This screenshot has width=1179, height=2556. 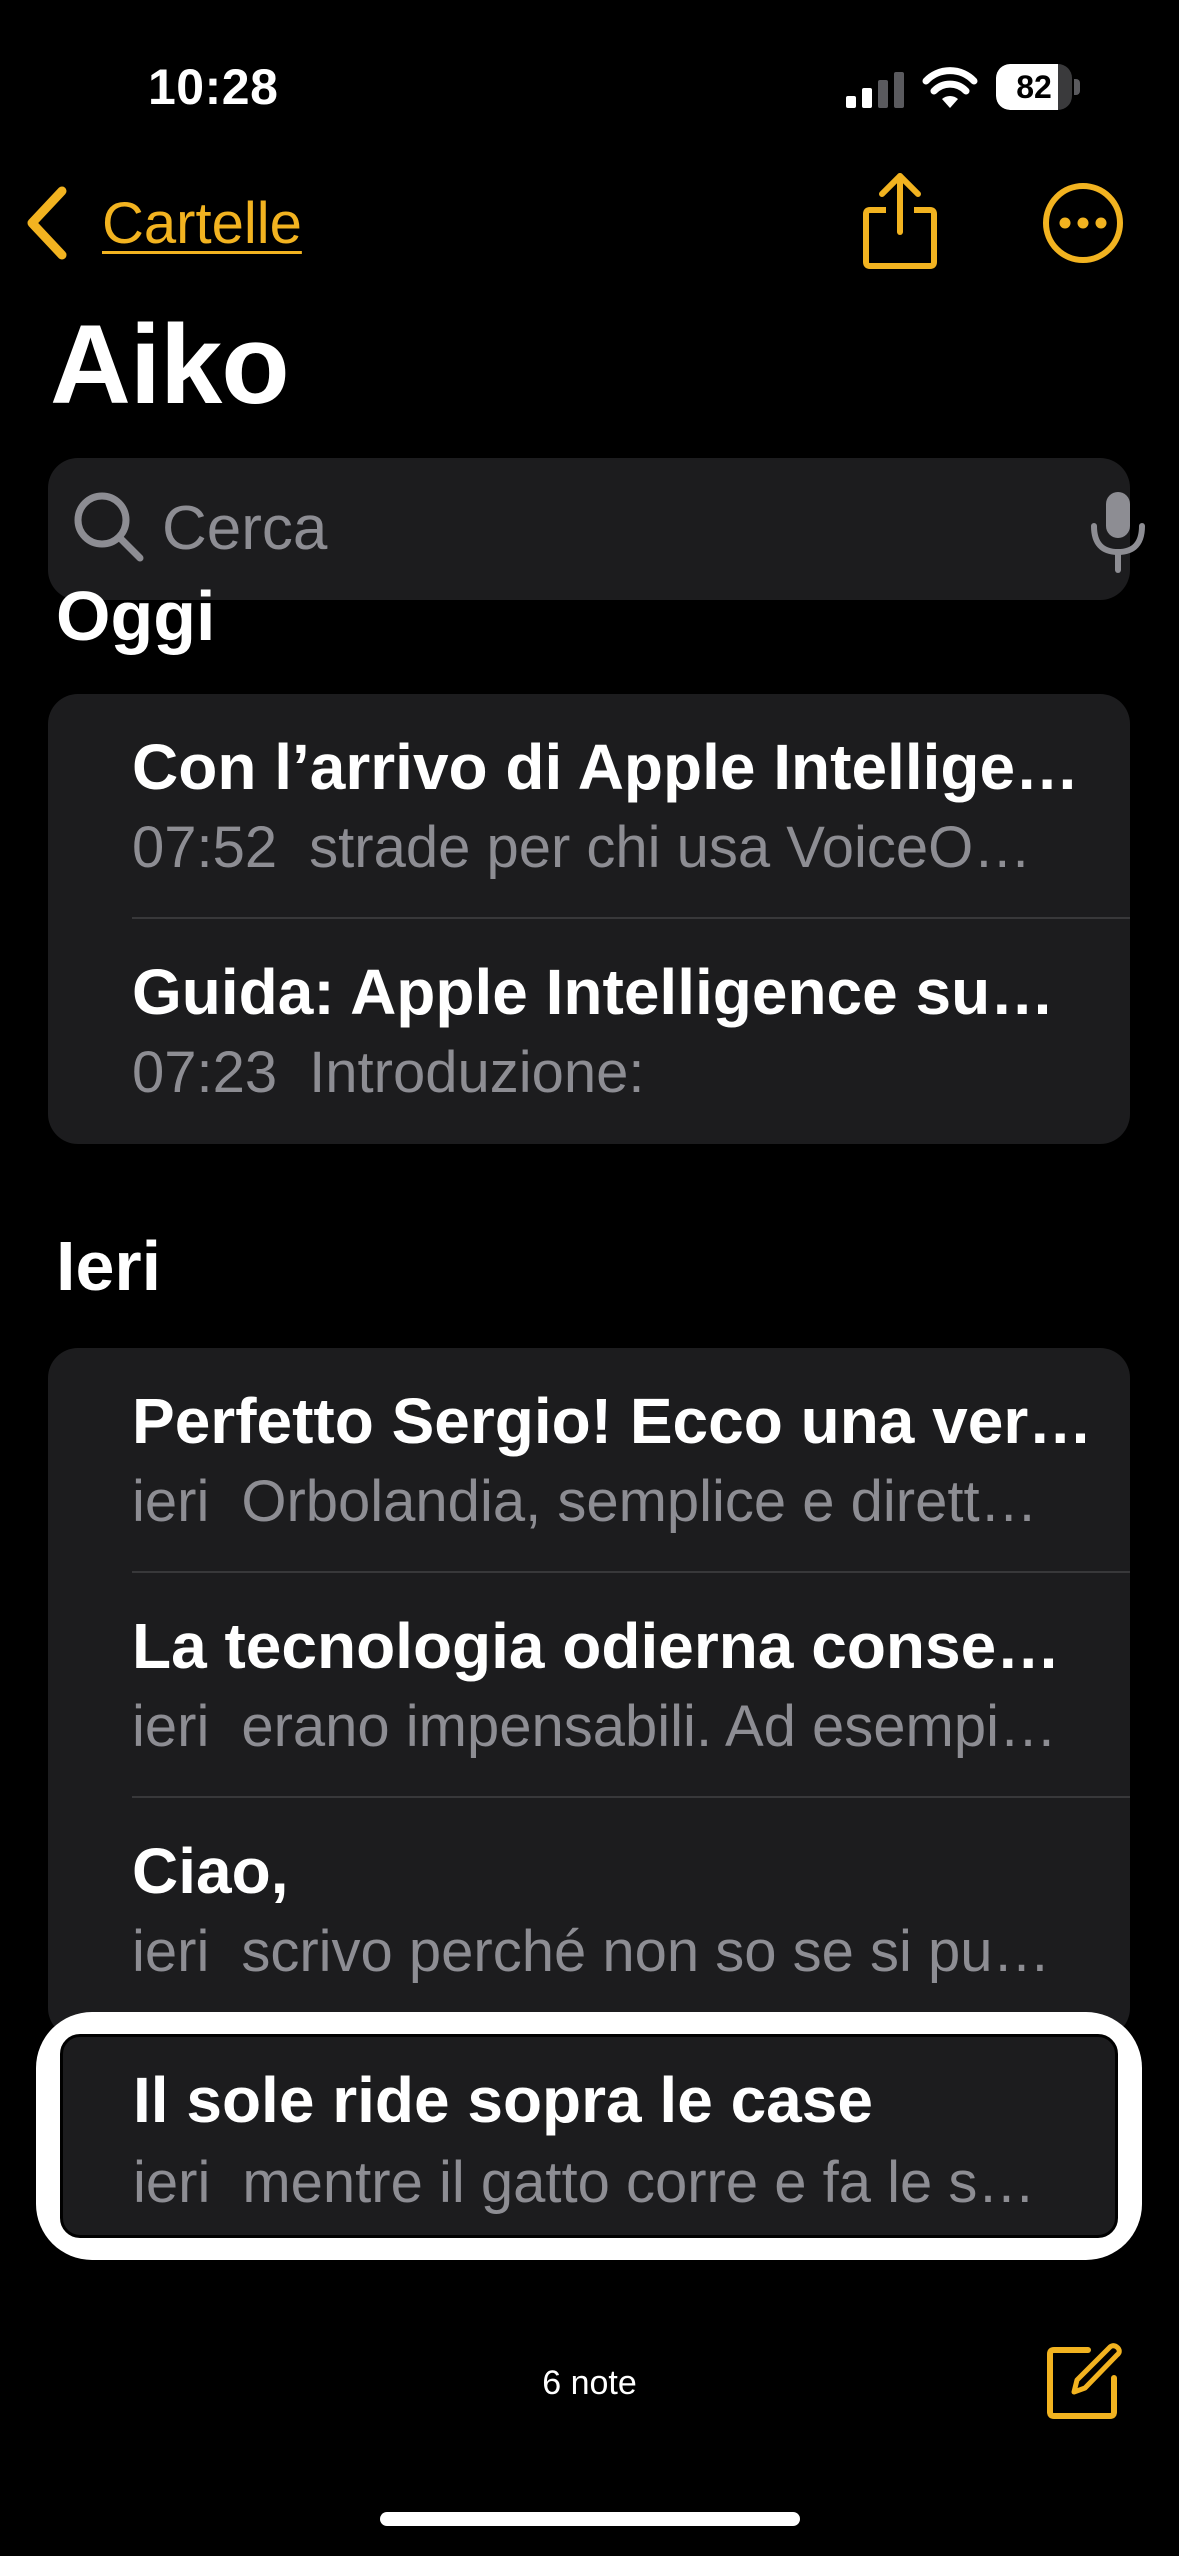 I want to click on cellular-signal-icon, so click(x=875, y=90).